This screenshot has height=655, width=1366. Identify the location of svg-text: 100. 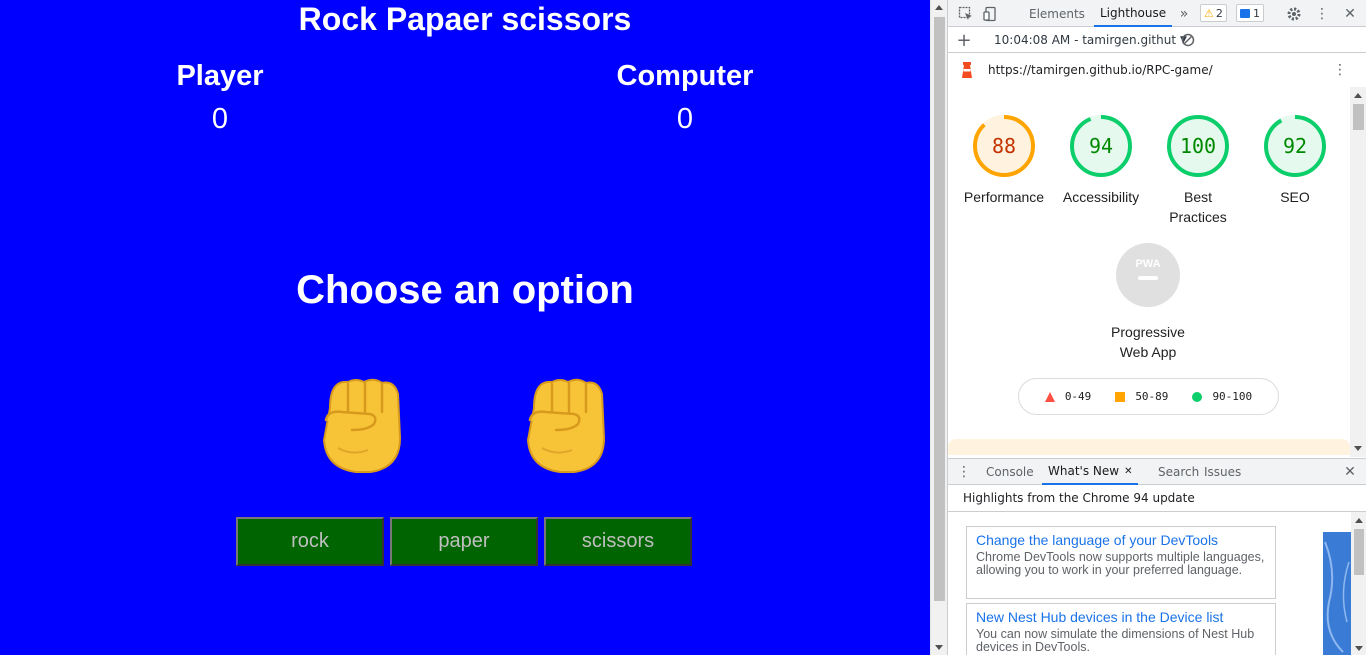
(1198, 146).